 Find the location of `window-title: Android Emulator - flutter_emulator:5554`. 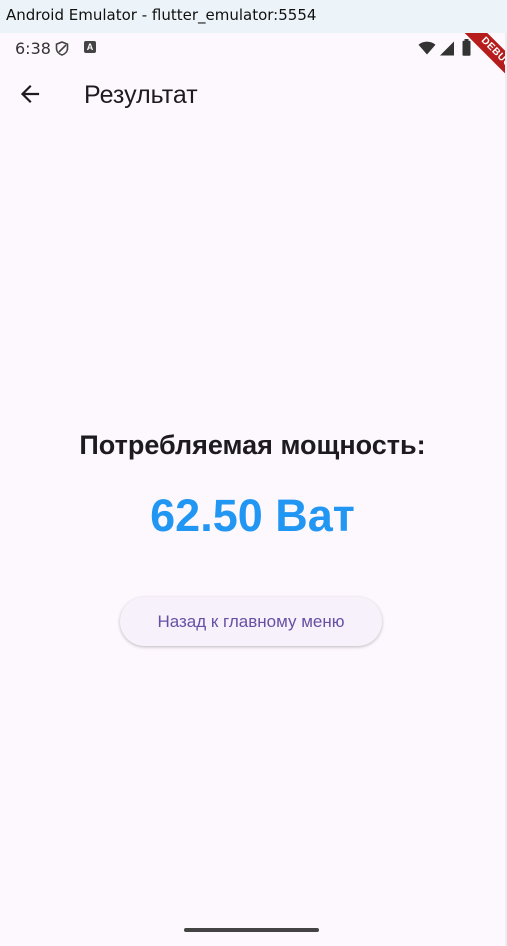

window-title: Android Emulator - flutter_emulator:5554 is located at coordinates (161, 15).